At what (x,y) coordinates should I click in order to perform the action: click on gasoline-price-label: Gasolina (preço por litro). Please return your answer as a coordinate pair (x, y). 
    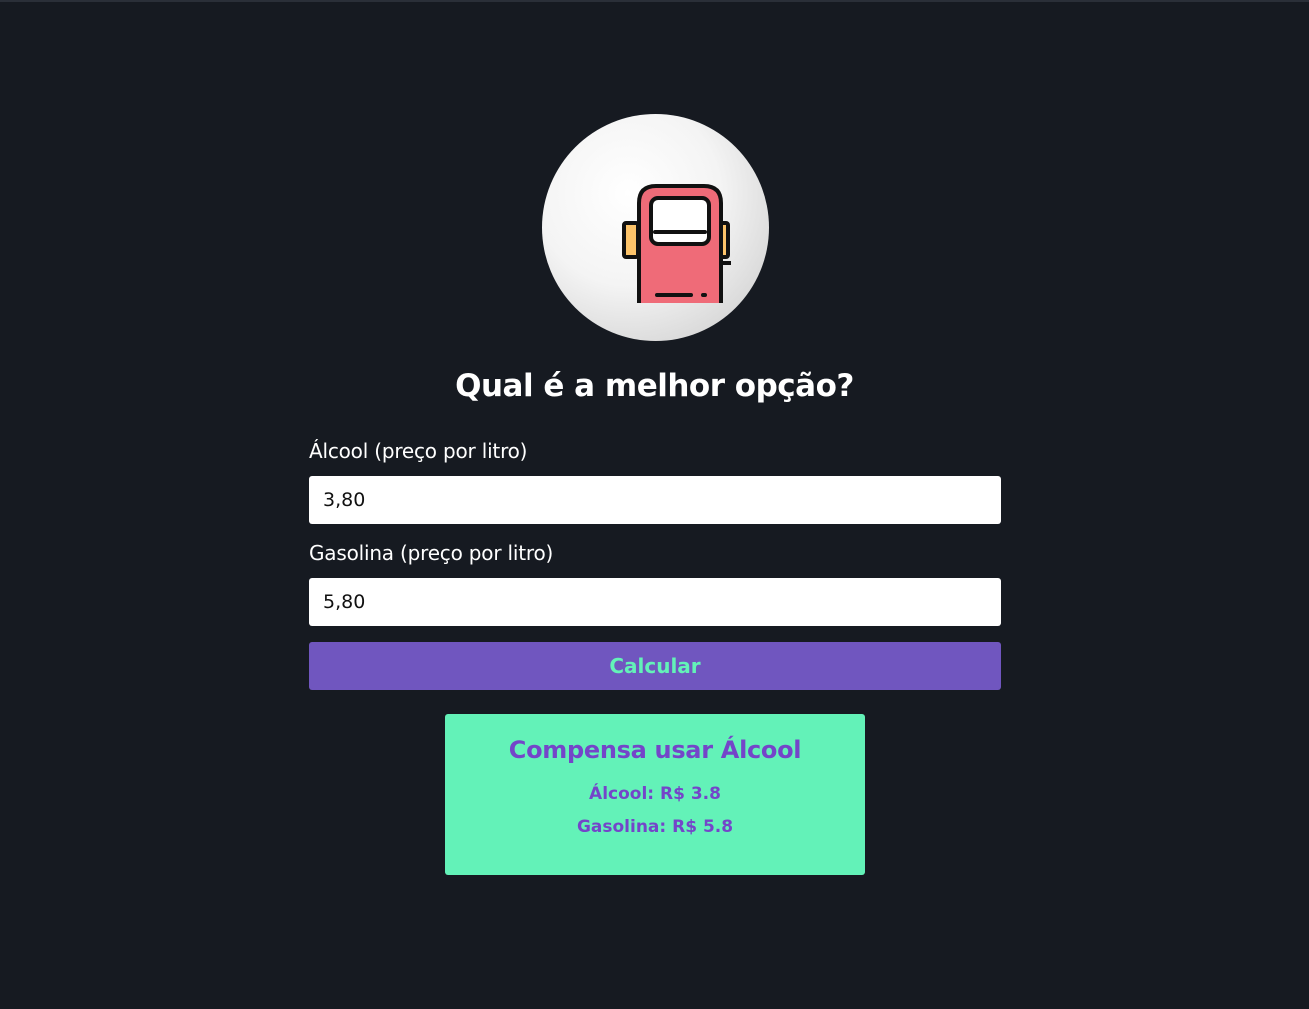
    Looking at the image, I should click on (431, 553).